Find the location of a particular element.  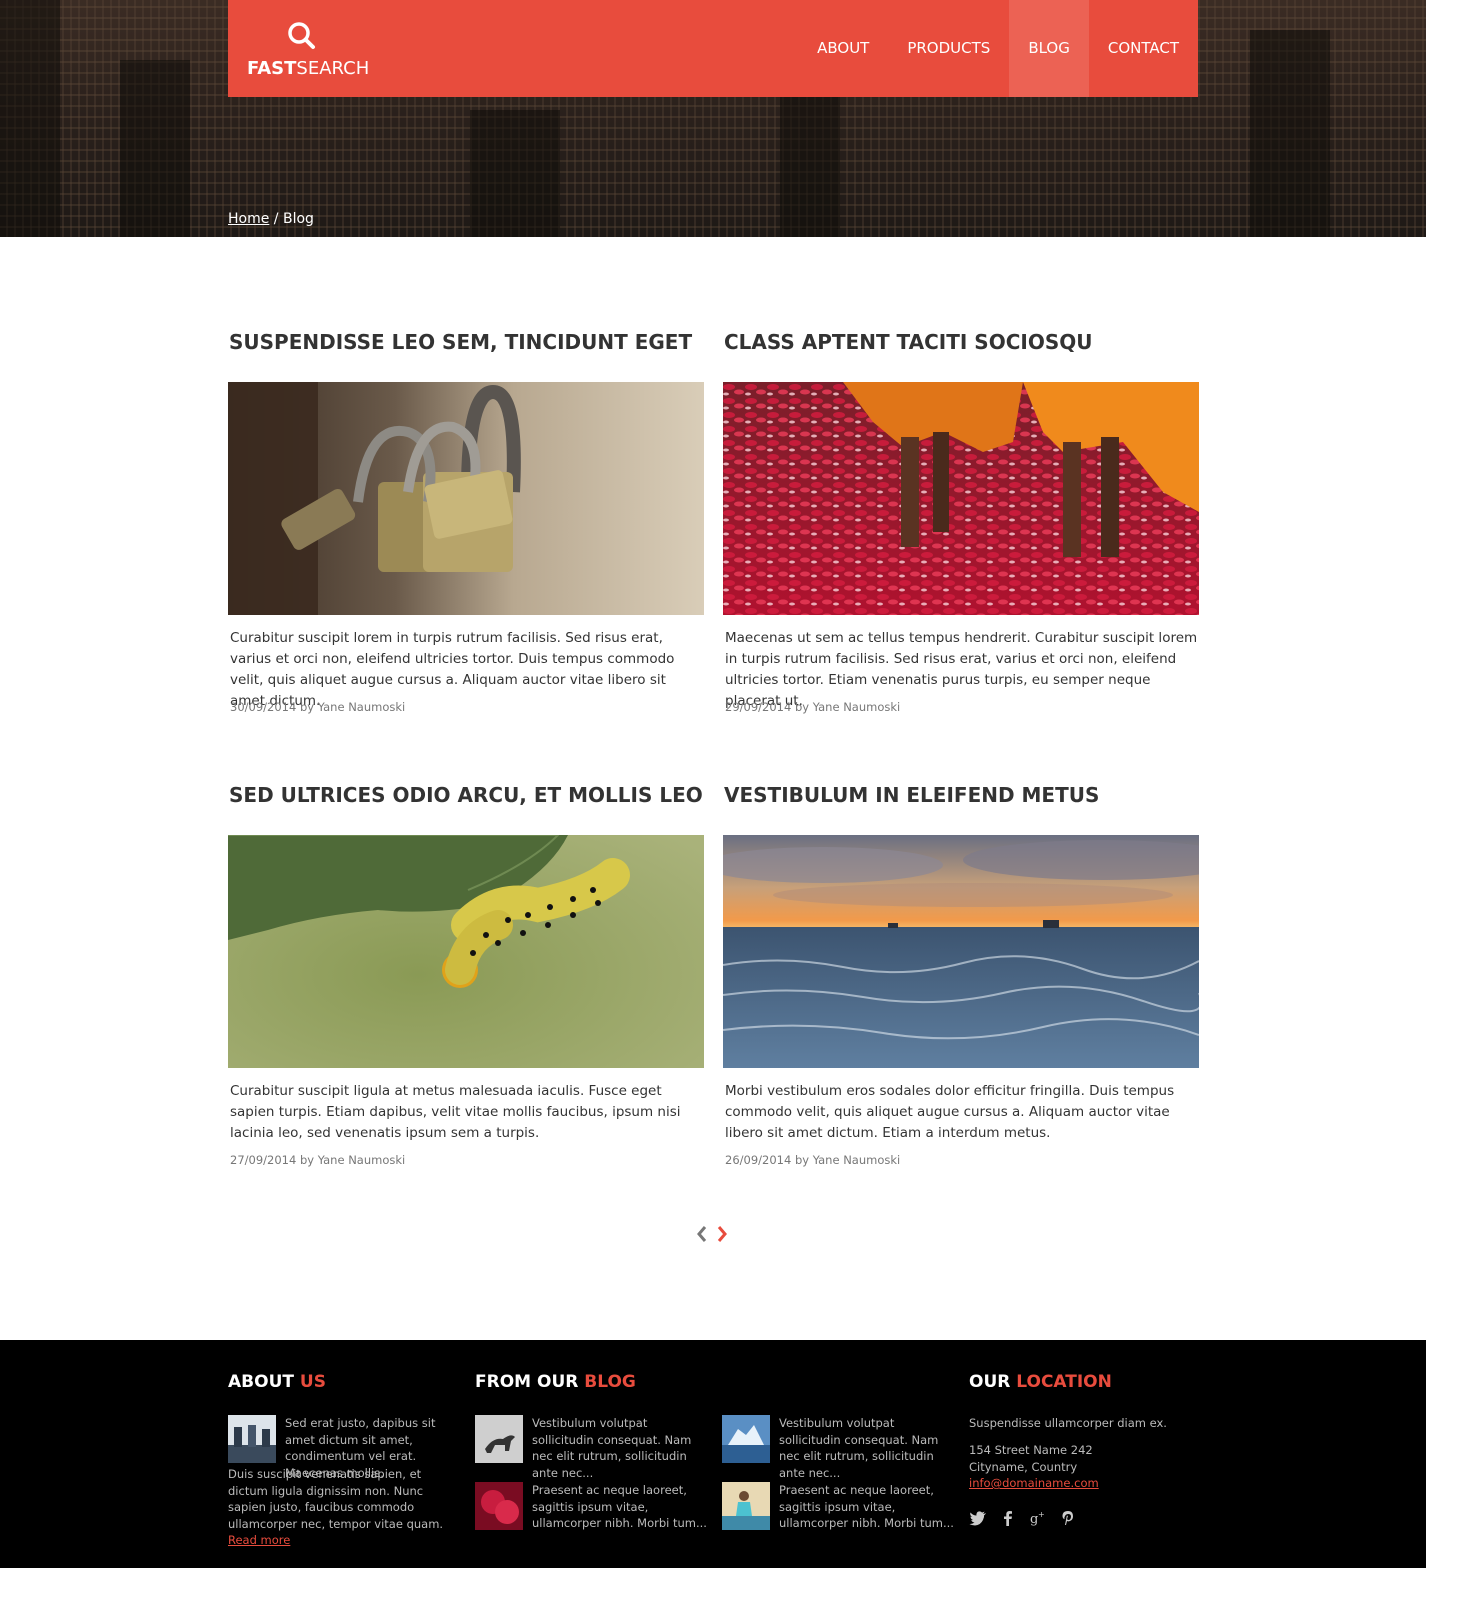

facebook-icon is located at coordinates (1008, 1518).